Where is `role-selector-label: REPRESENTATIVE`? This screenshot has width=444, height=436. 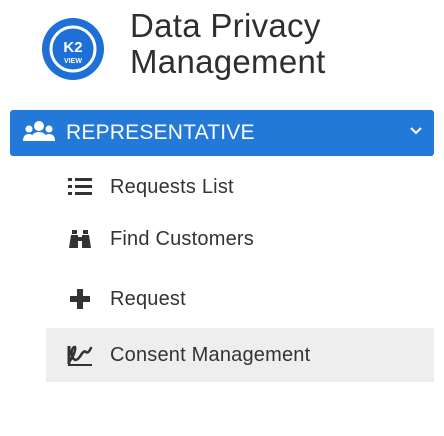
role-selector-label: REPRESENTATIVE is located at coordinates (160, 132).